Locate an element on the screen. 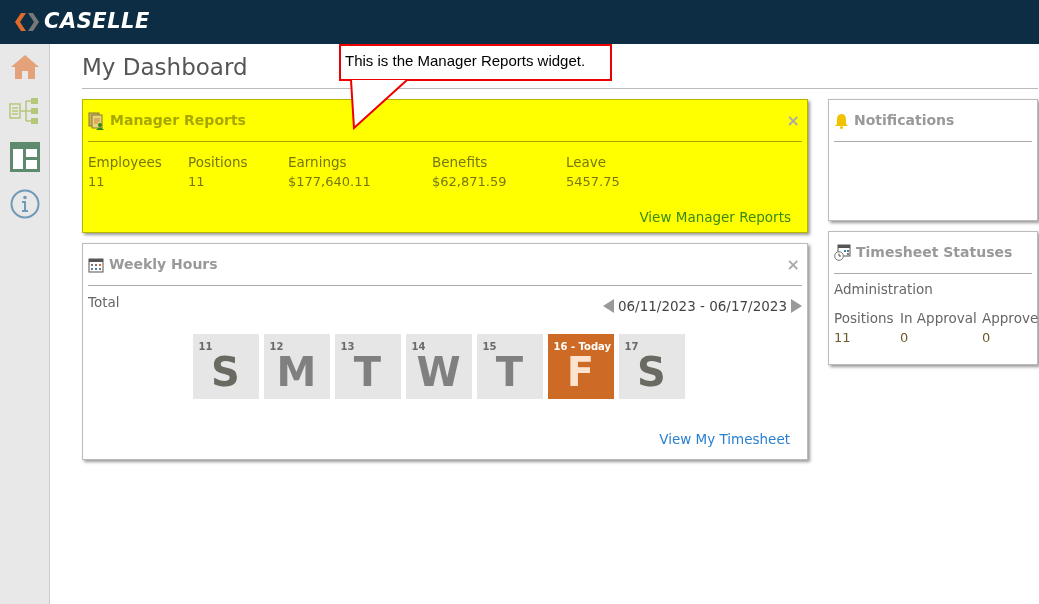 This screenshot has width=1039, height=604. clock-calendar-icon is located at coordinates (842, 252).